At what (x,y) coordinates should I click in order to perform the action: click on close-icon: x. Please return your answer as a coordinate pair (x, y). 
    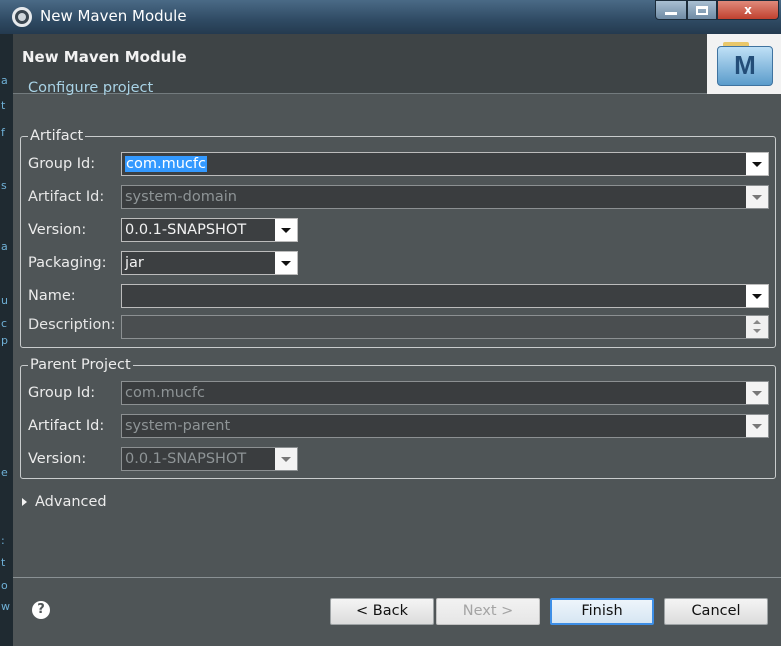
    Looking at the image, I should click on (748, 10).